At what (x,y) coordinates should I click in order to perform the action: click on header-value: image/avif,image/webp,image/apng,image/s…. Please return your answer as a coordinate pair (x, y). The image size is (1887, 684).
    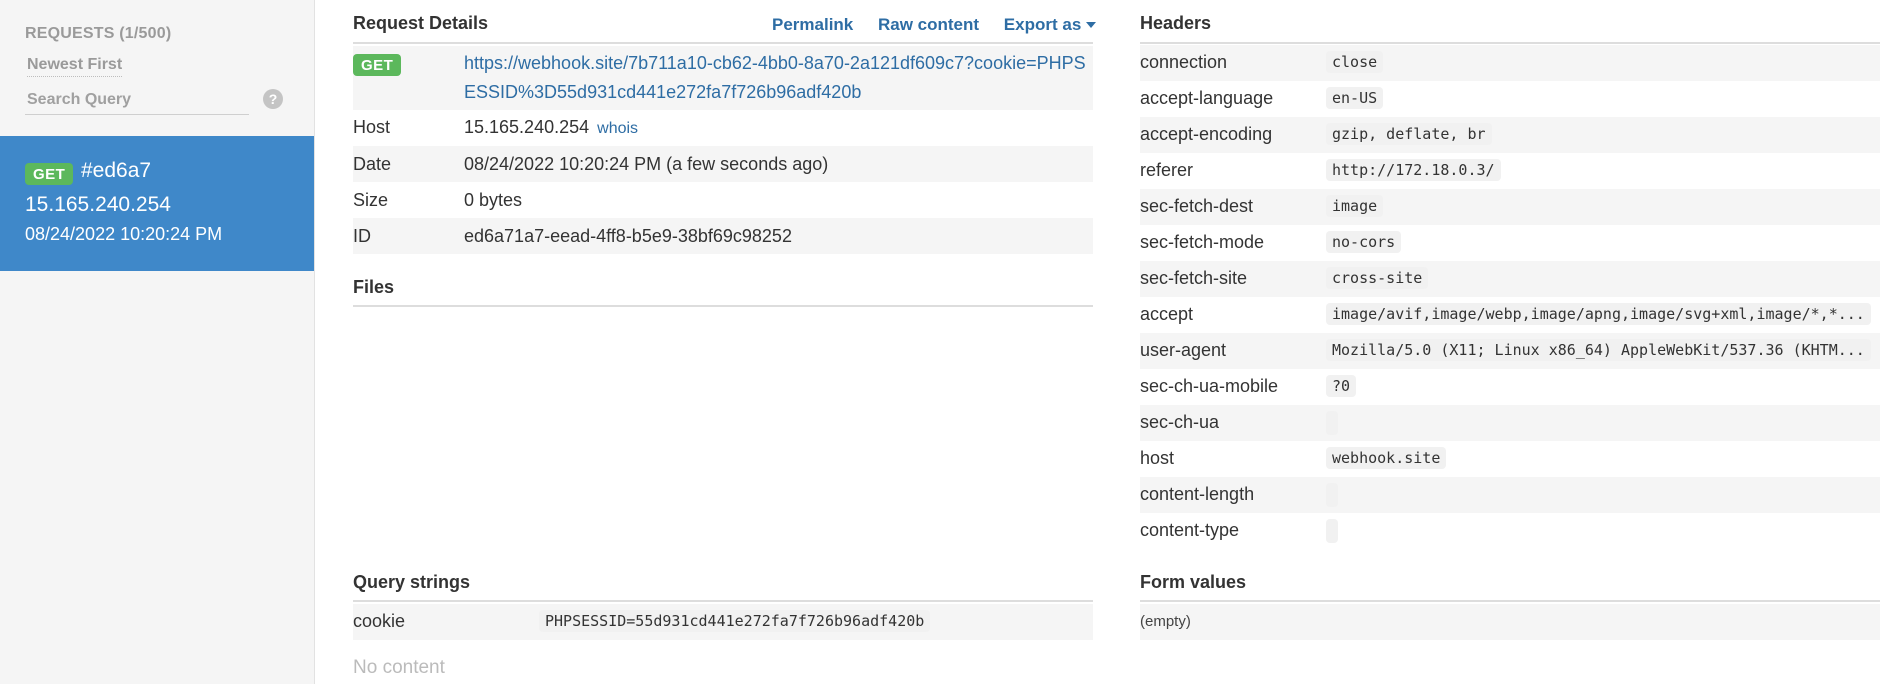
    Looking at the image, I should click on (1598, 314).